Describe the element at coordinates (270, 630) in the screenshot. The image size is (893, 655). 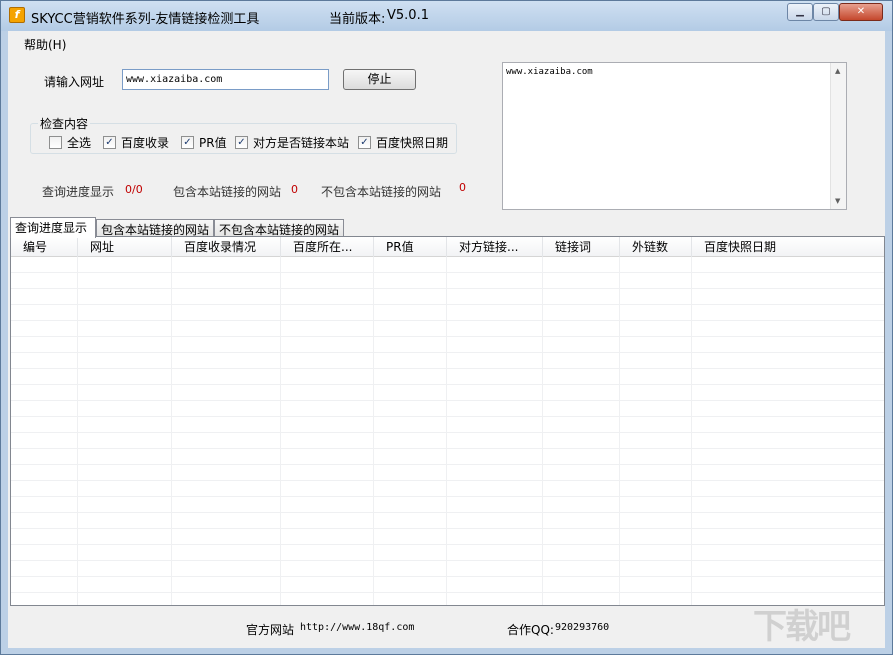
I see `website-label: 官方网站` at that location.